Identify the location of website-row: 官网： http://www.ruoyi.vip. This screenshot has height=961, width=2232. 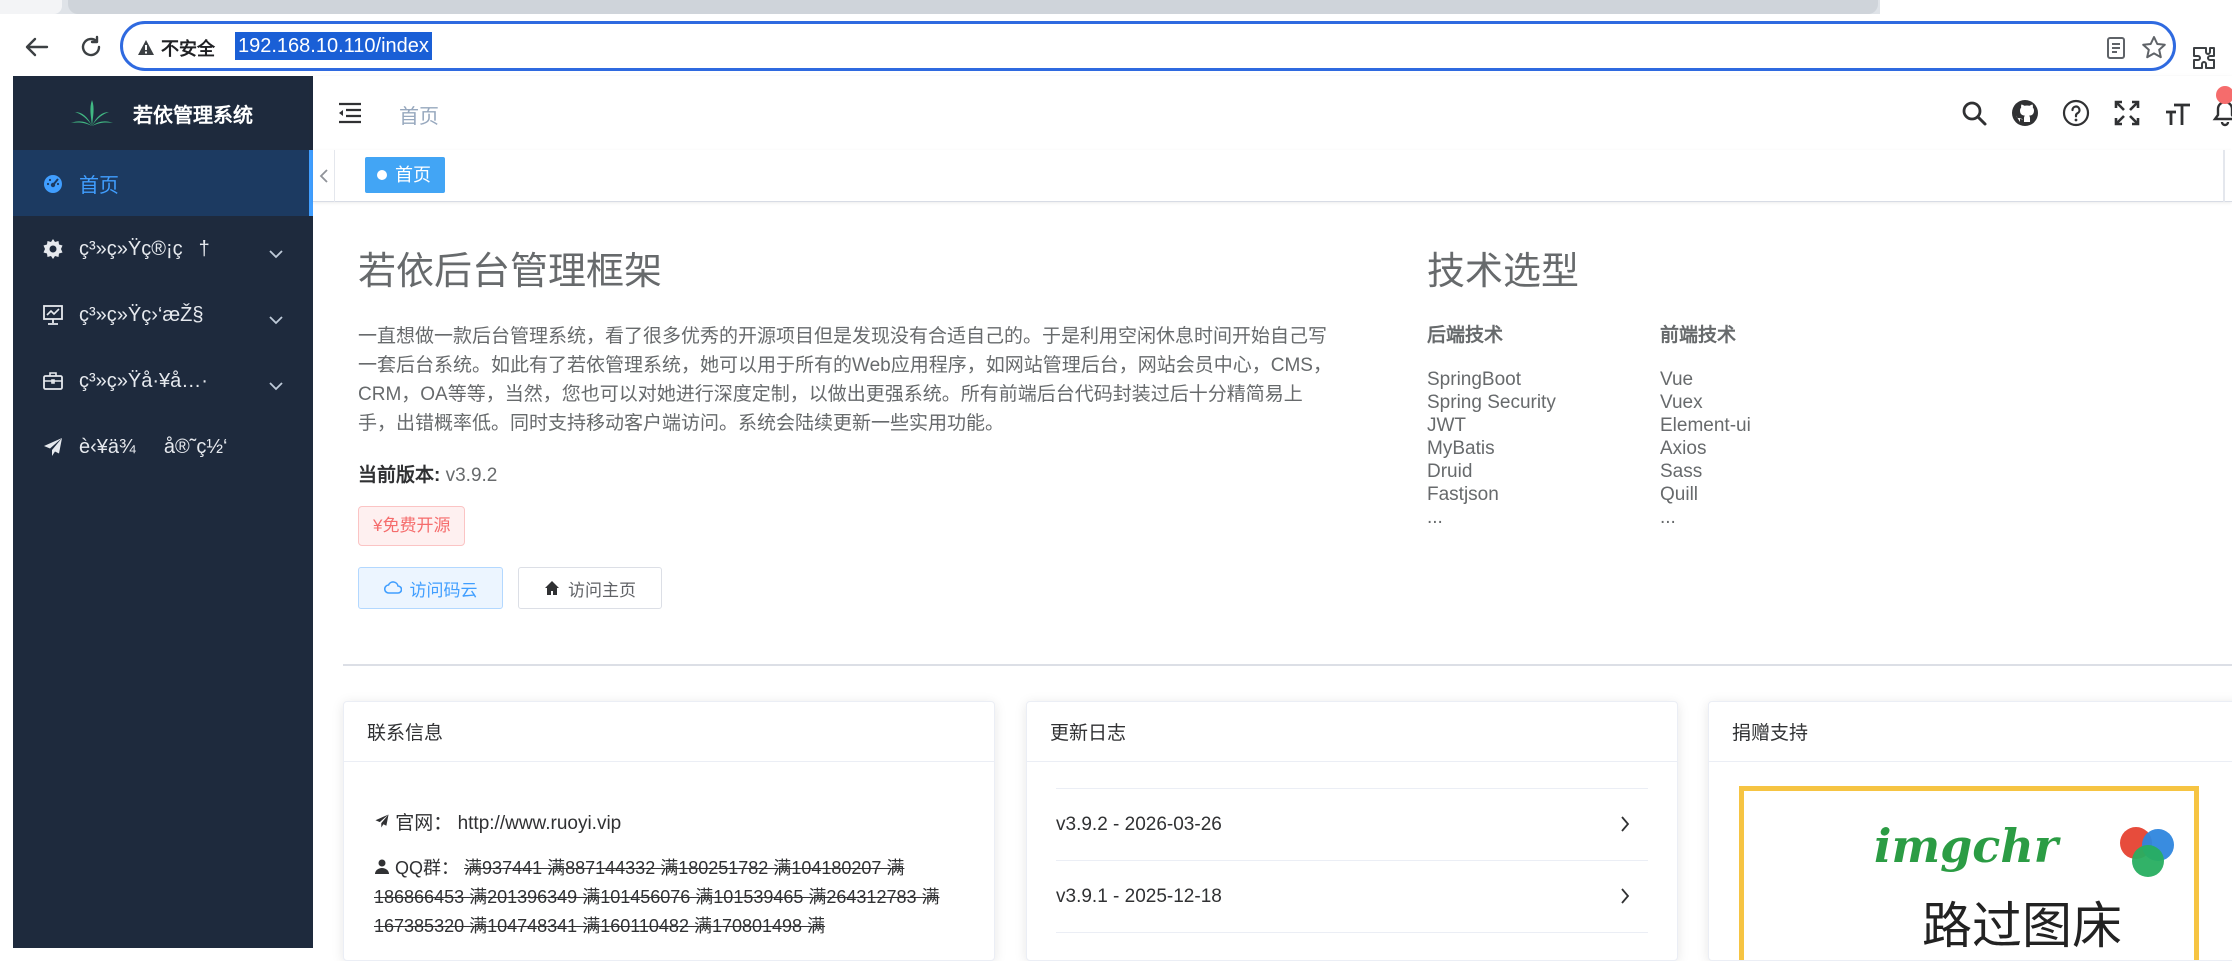
(497, 821).